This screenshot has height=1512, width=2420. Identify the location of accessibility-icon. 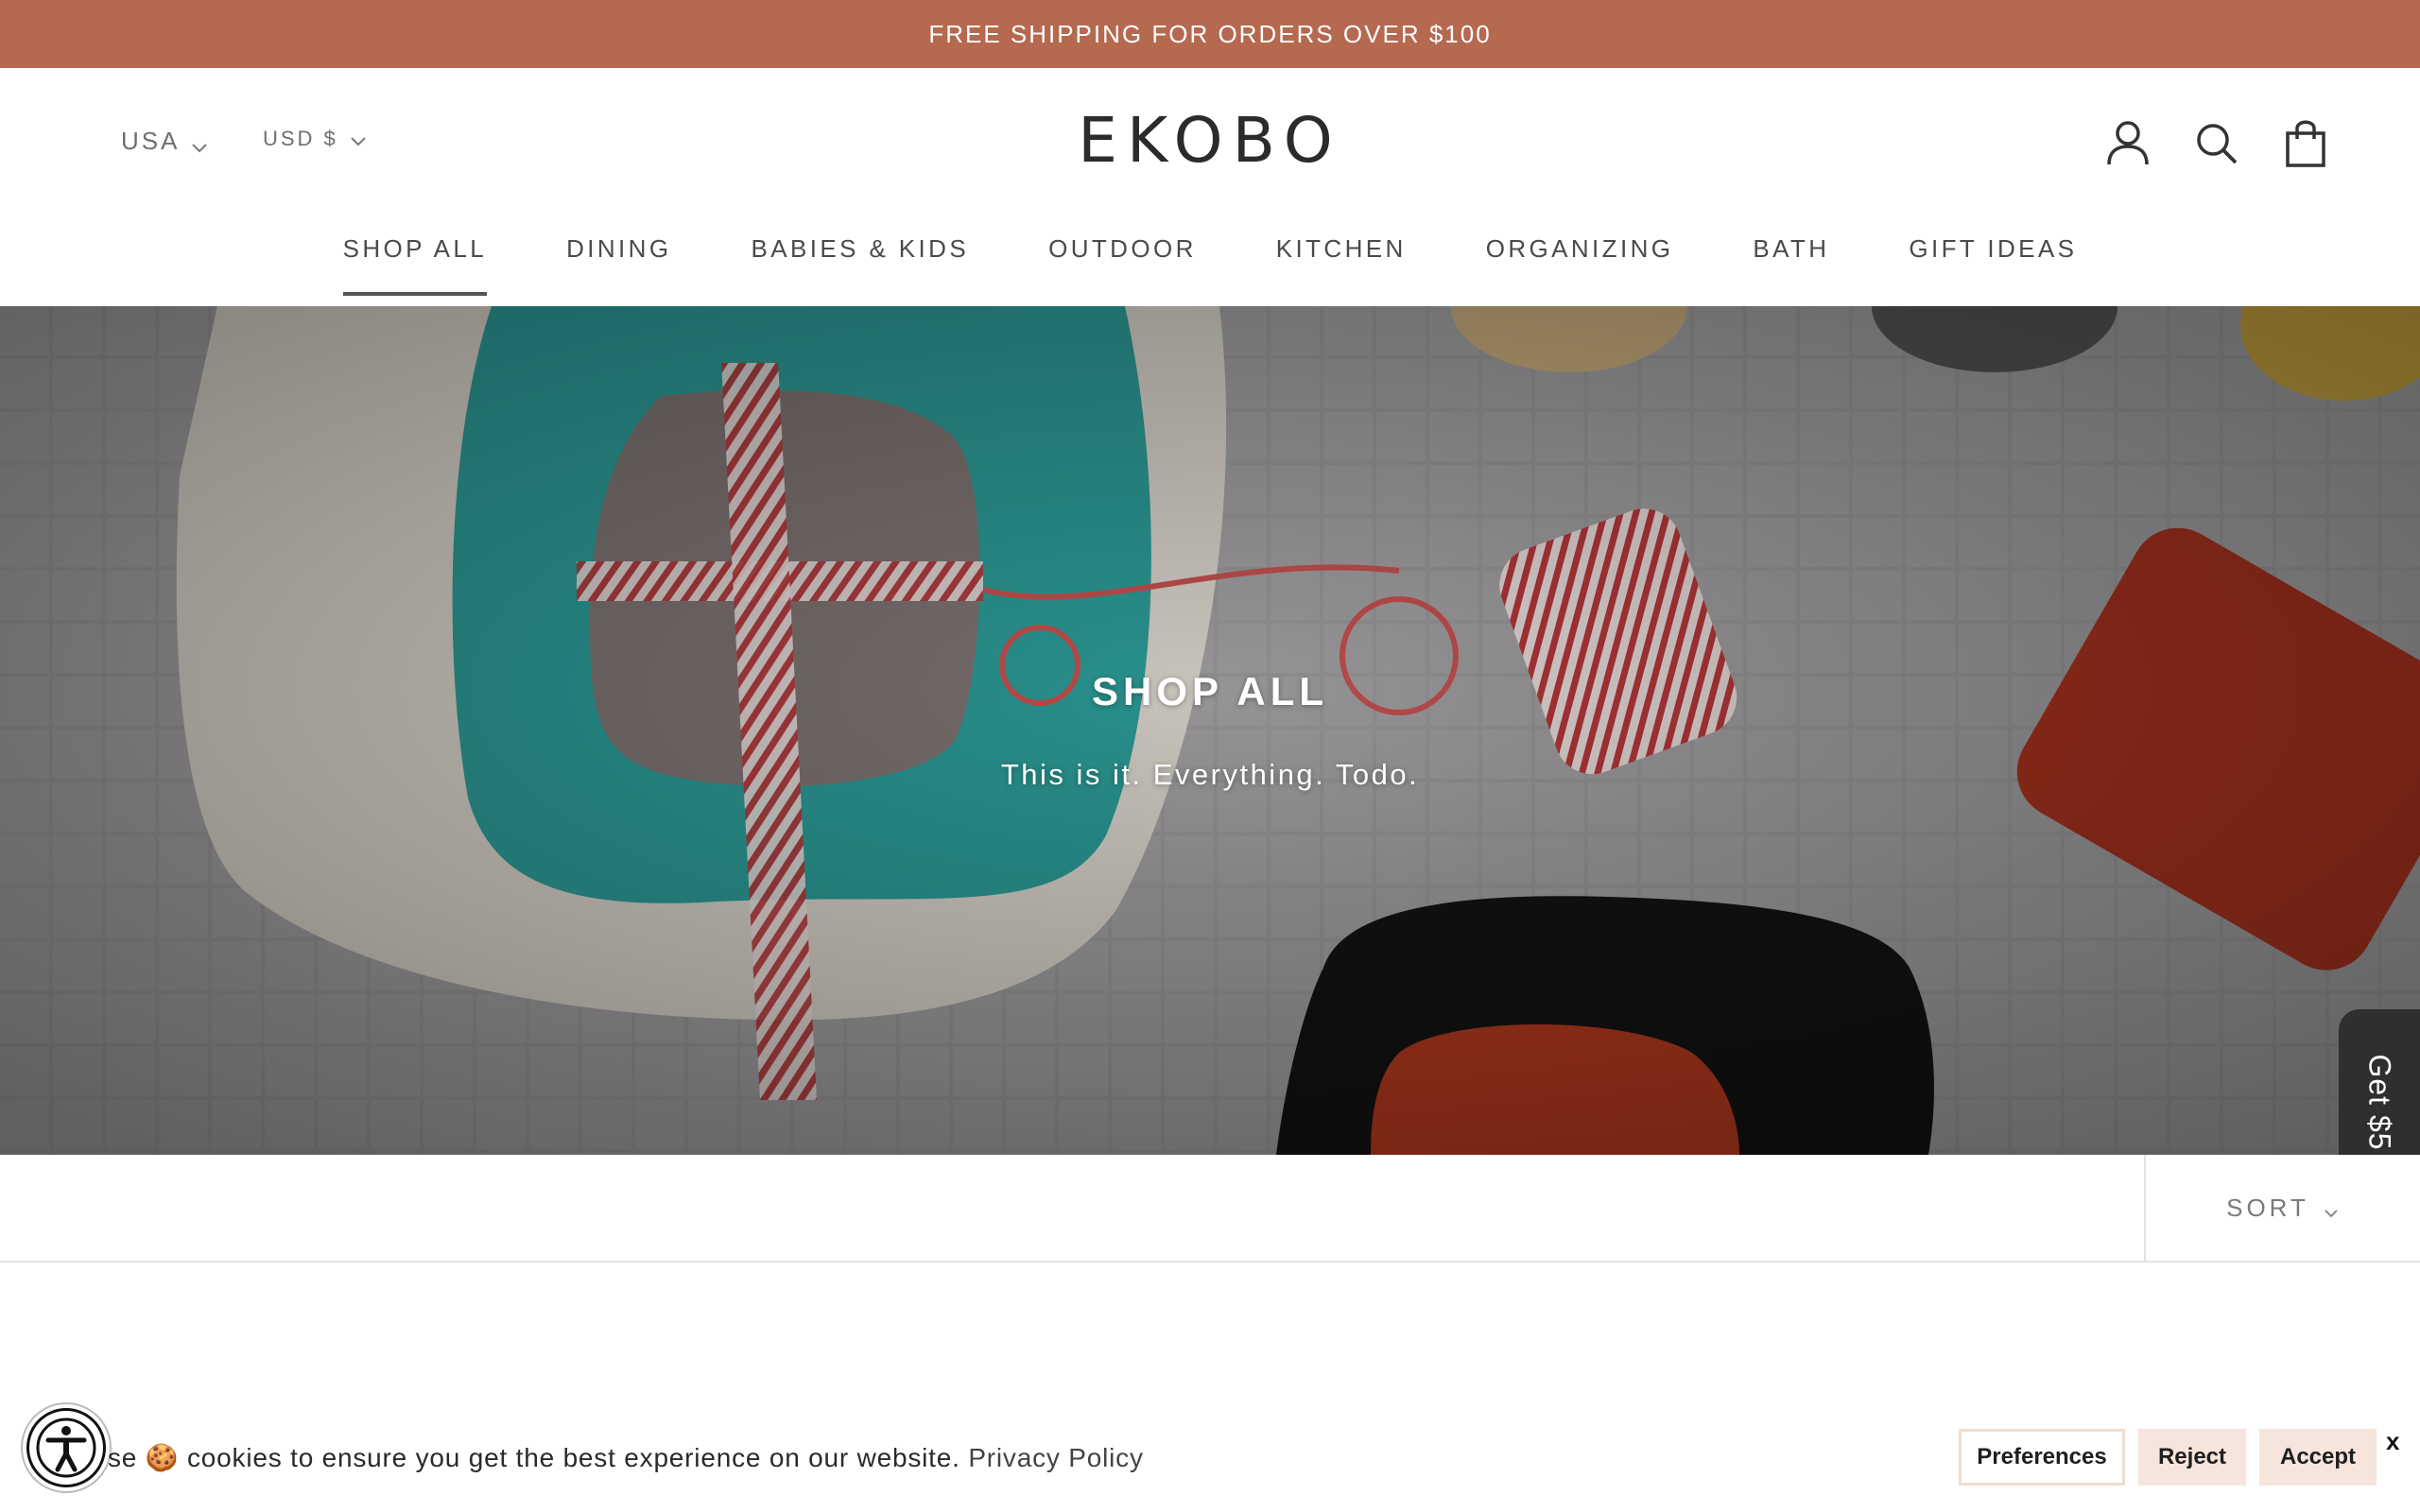
(66, 1447).